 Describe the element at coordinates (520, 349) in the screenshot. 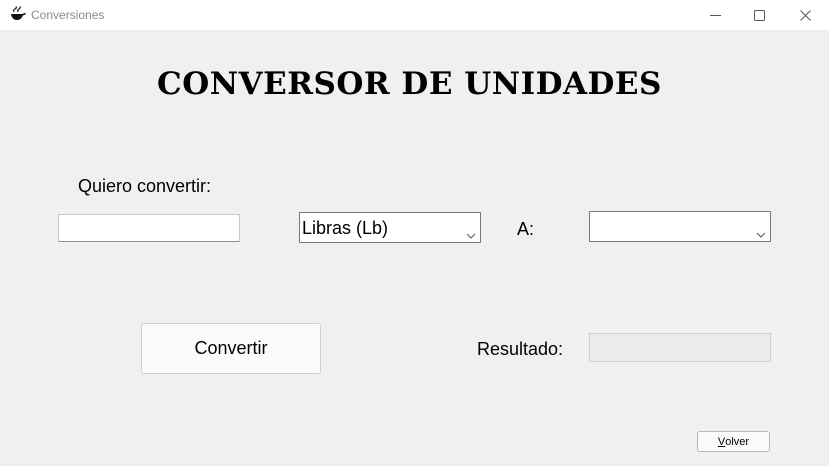

I see `resultado-label: Resultado:` at that location.